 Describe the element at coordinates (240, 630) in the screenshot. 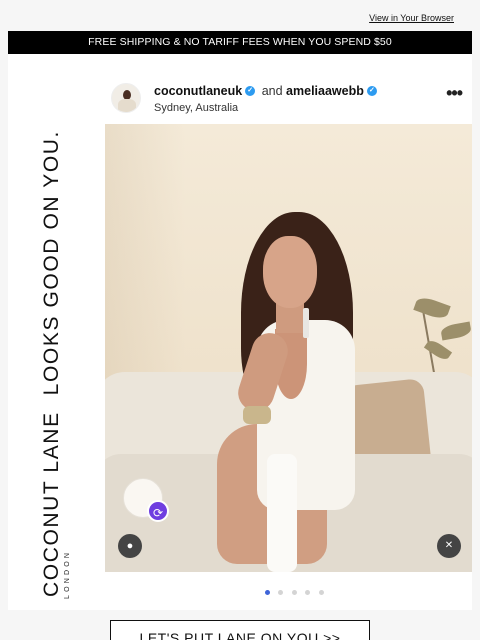

I see `cta-button: LET'S PUT LANE ON YOU >>` at that location.